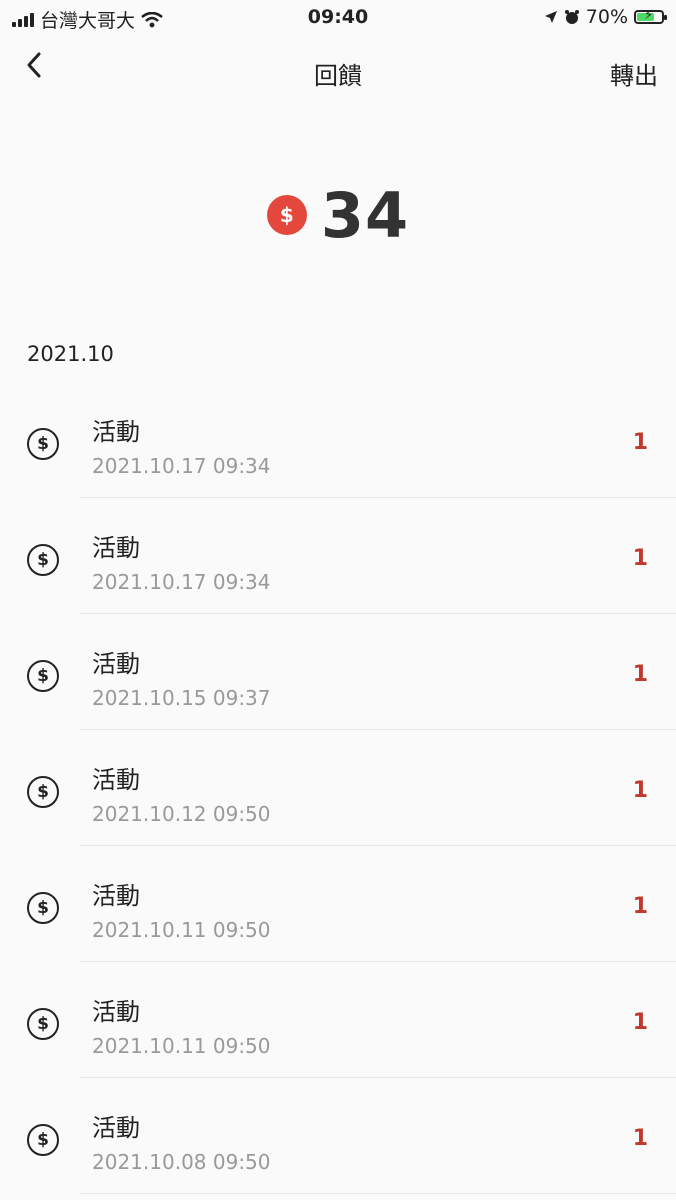 Image resolution: width=676 pixels, height=1200 pixels. Describe the element at coordinates (181, 814) in the screenshot. I see `transaction-time: 2021.10.12 09:50` at that location.